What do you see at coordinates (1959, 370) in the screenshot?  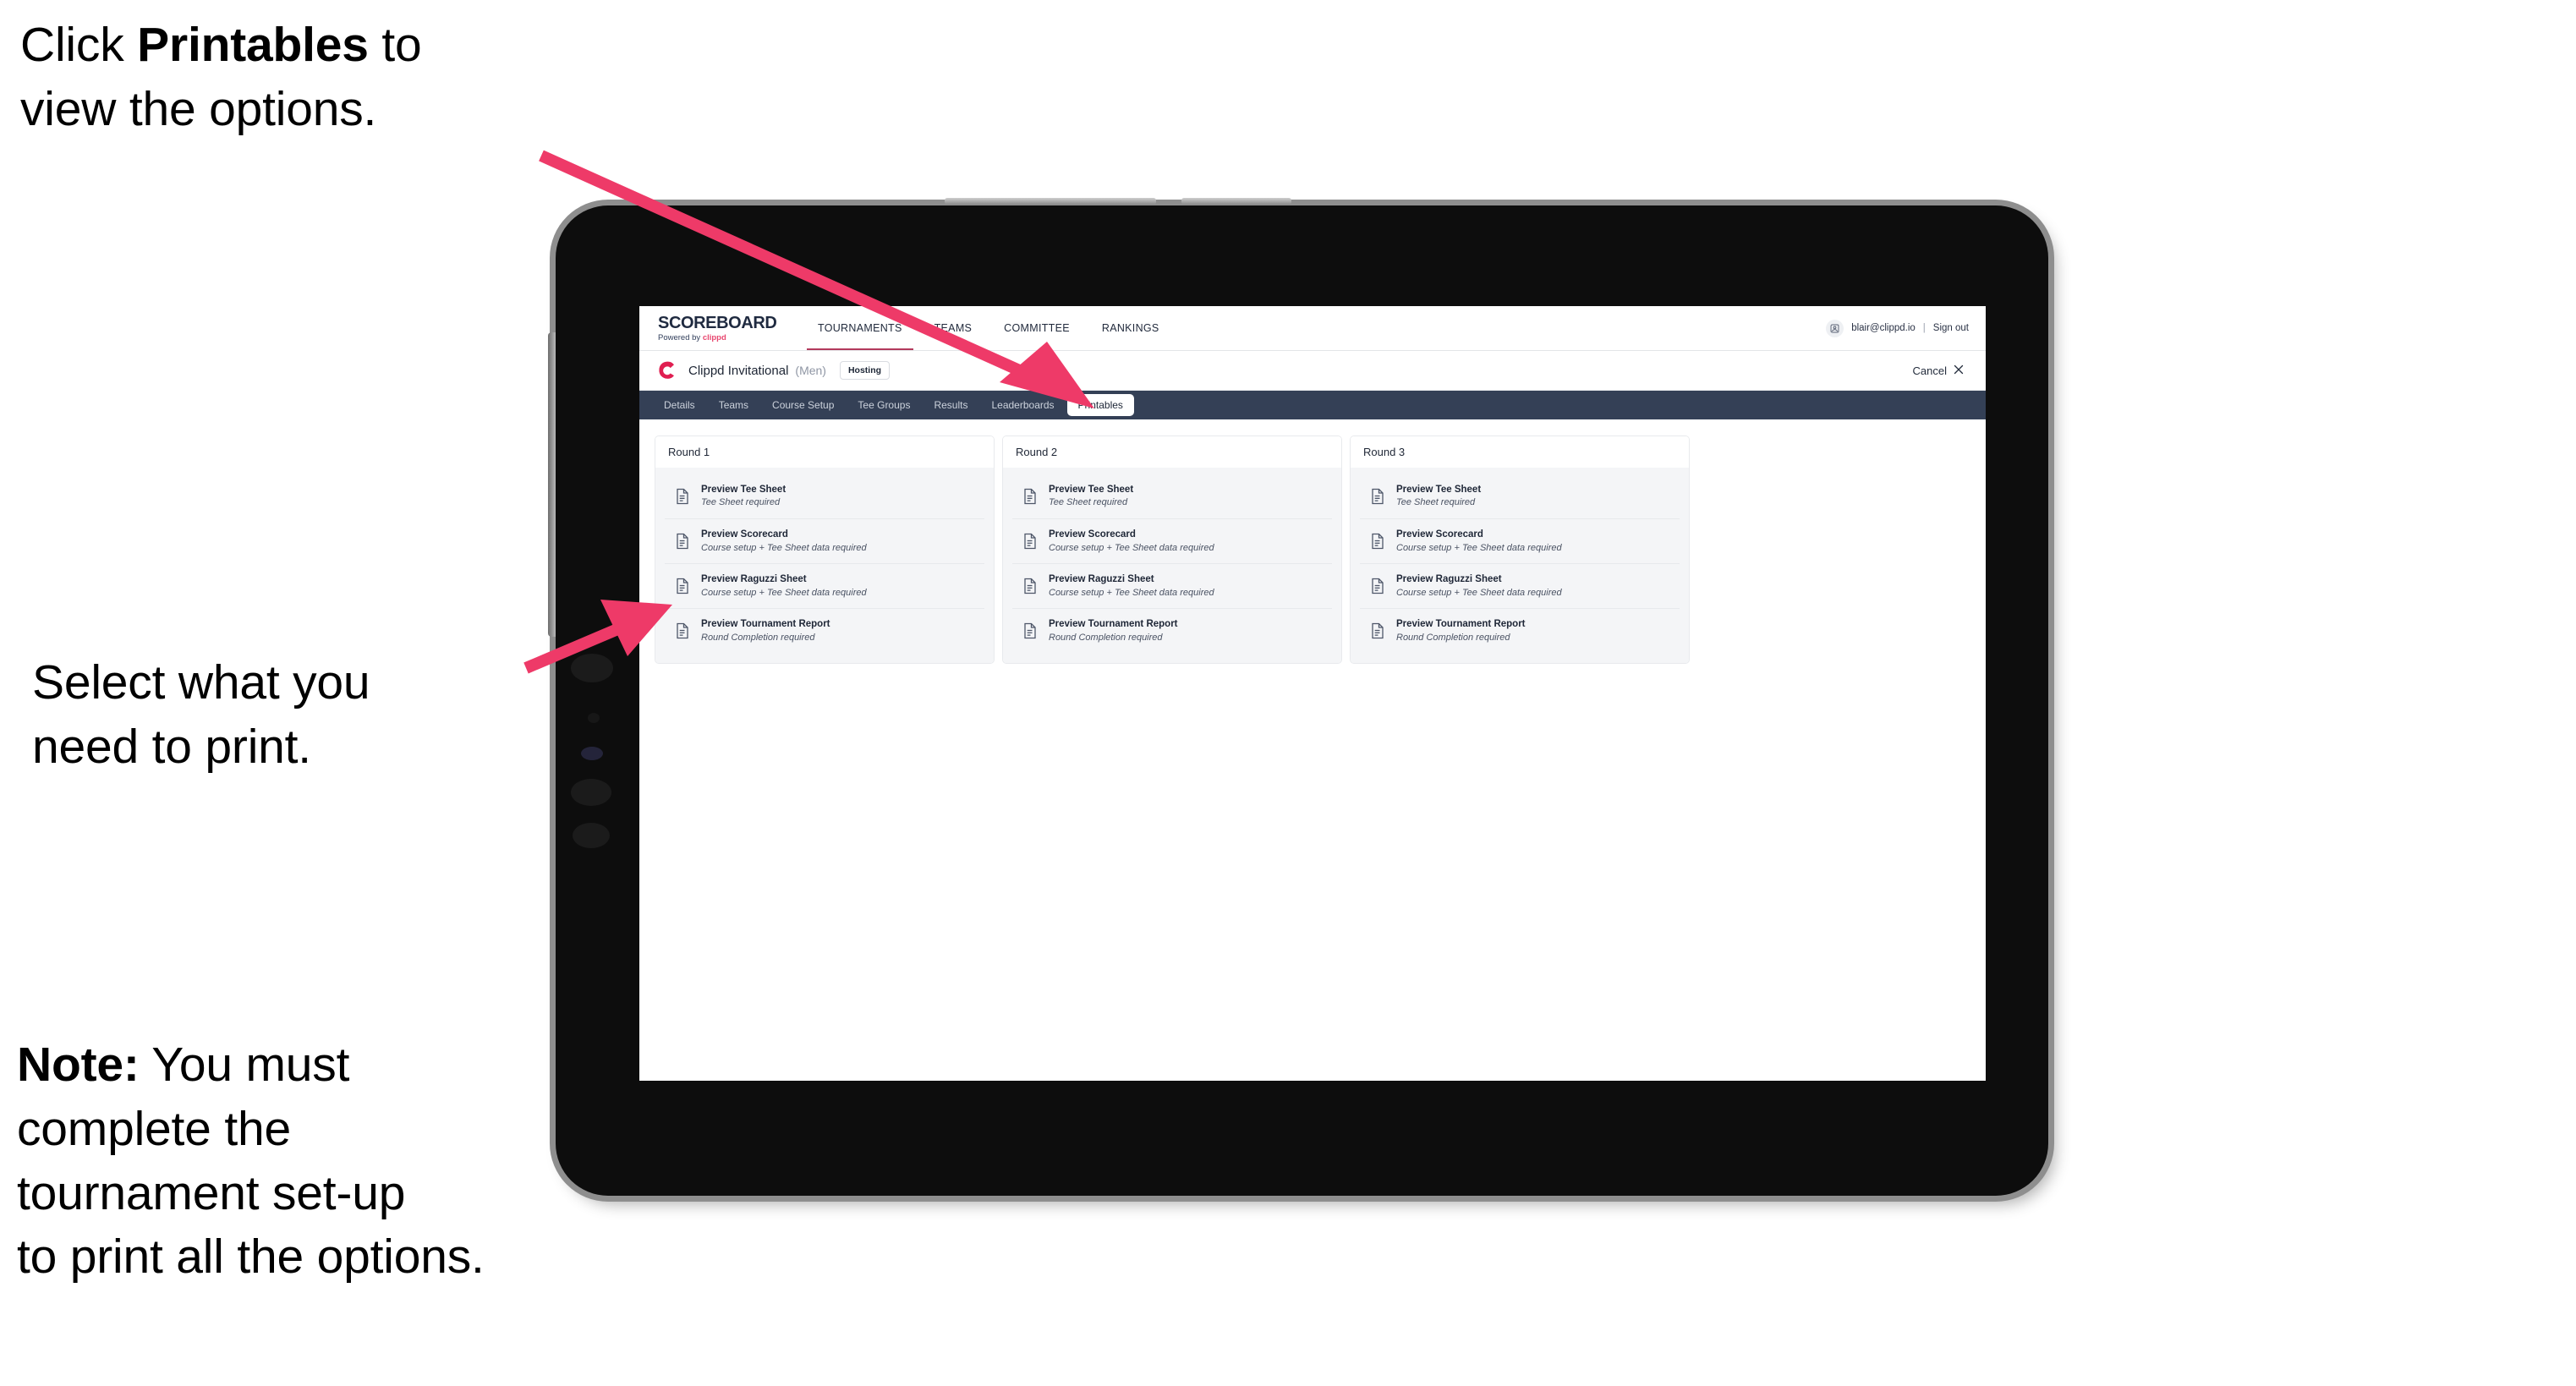 I see `close-x-icon` at bounding box center [1959, 370].